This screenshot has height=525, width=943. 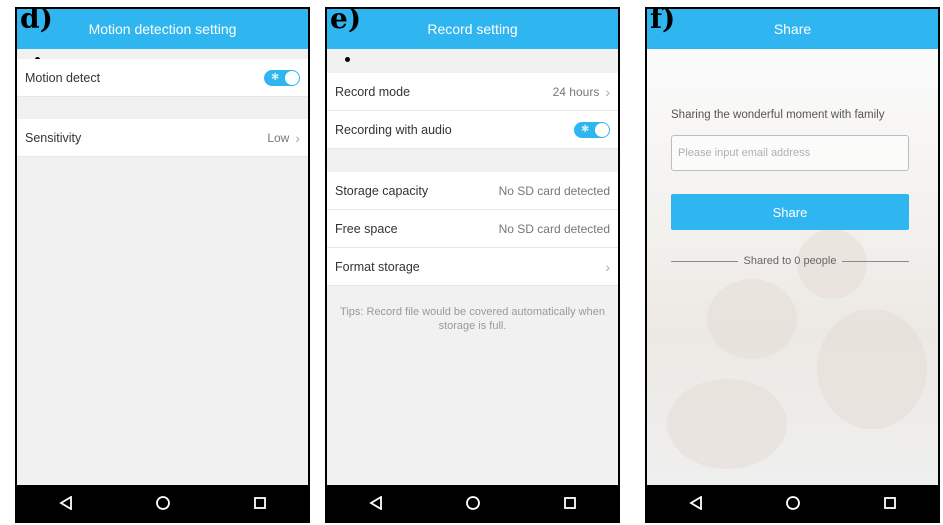 What do you see at coordinates (472, 92) in the screenshot?
I see `record-mode-row: Record mode 24 hours ›` at bounding box center [472, 92].